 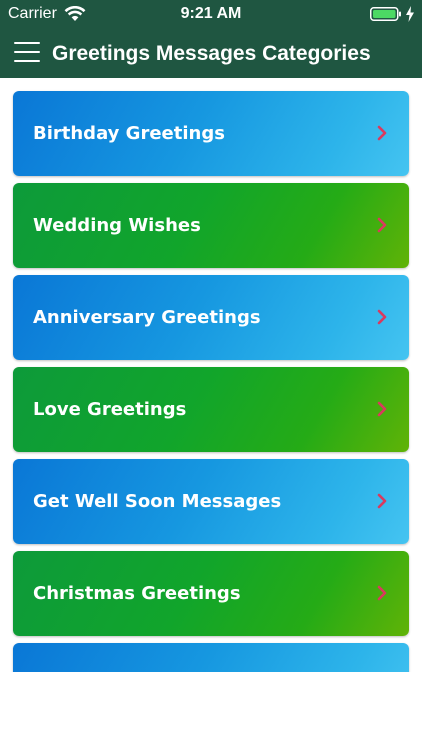 I want to click on clock-time: 9:21 AM, so click(x=211, y=13).